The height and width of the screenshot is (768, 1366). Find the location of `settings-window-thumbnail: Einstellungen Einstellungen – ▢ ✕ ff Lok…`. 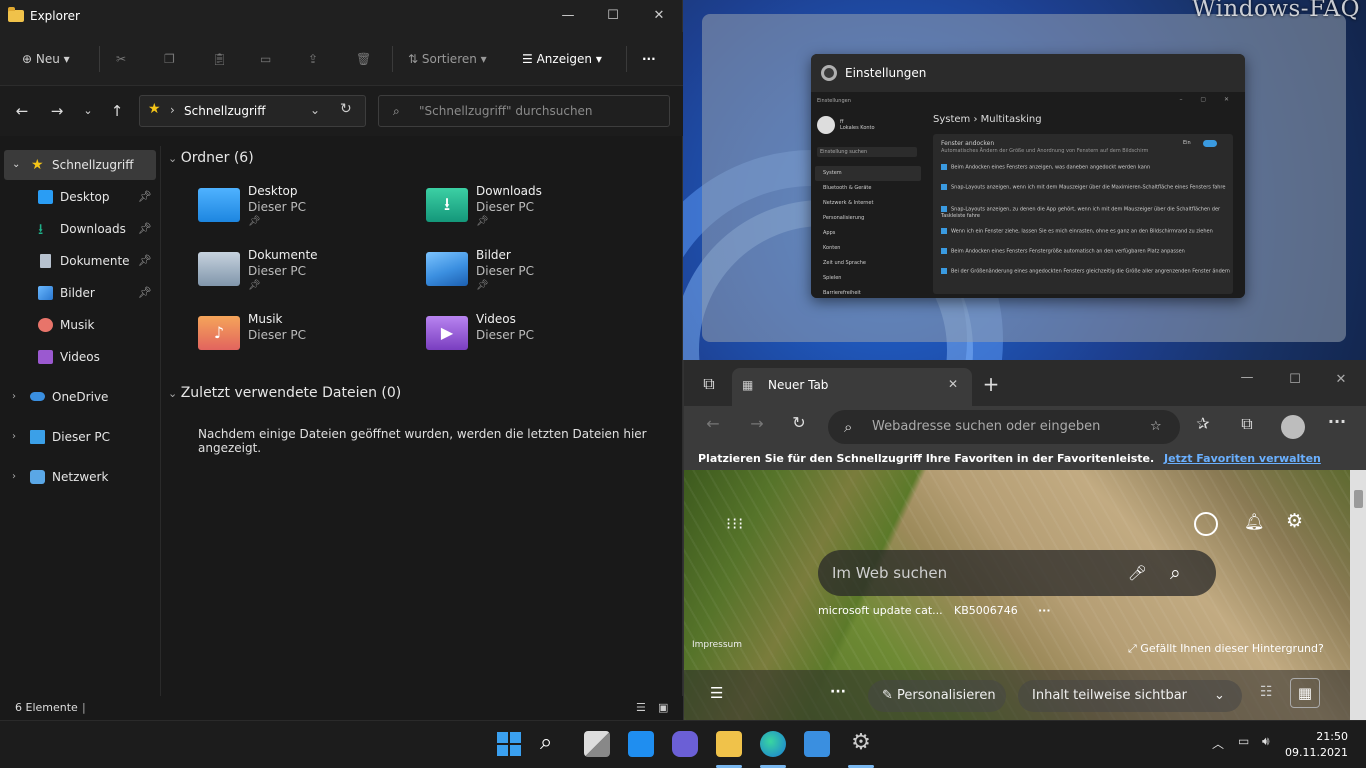

settings-window-thumbnail: Einstellungen Einstellungen – ▢ ✕ ff Lok… is located at coordinates (1028, 176).